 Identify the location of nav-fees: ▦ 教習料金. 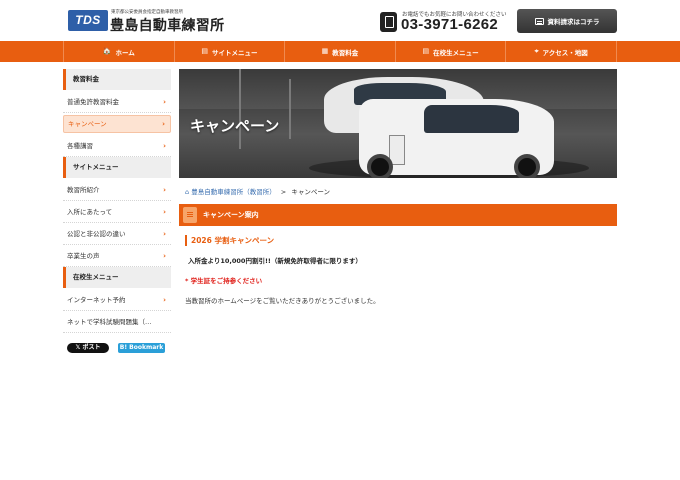
(339, 51).